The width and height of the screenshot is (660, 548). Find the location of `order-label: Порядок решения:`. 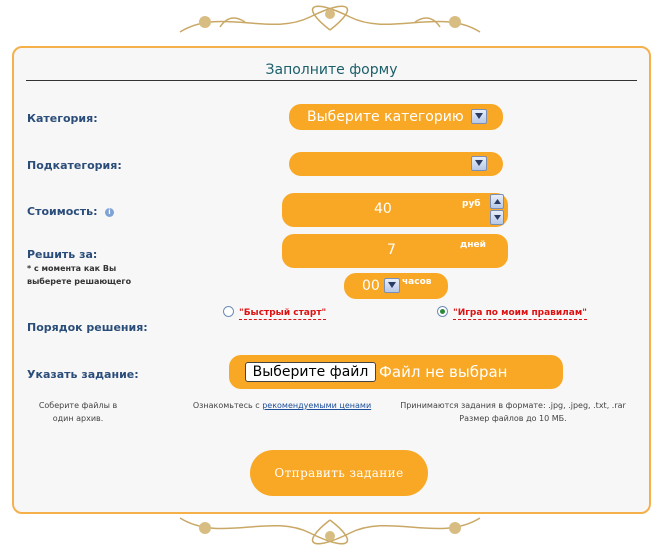

order-label: Порядок решения: is located at coordinates (87, 327).